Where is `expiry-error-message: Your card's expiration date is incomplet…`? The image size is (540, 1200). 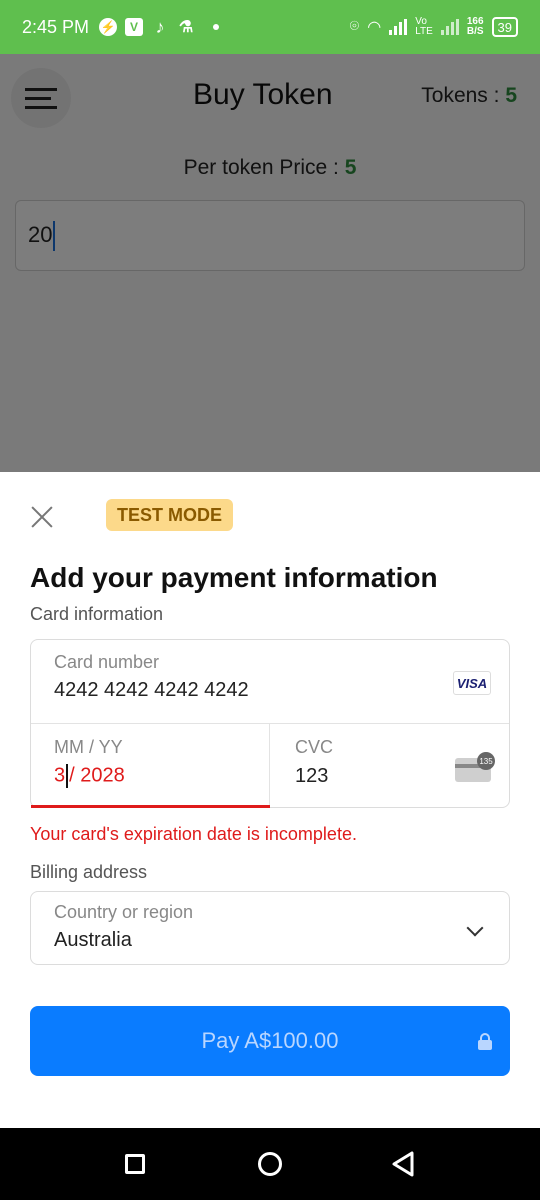 expiry-error-message: Your card's expiration date is incomplet… is located at coordinates (193, 834).